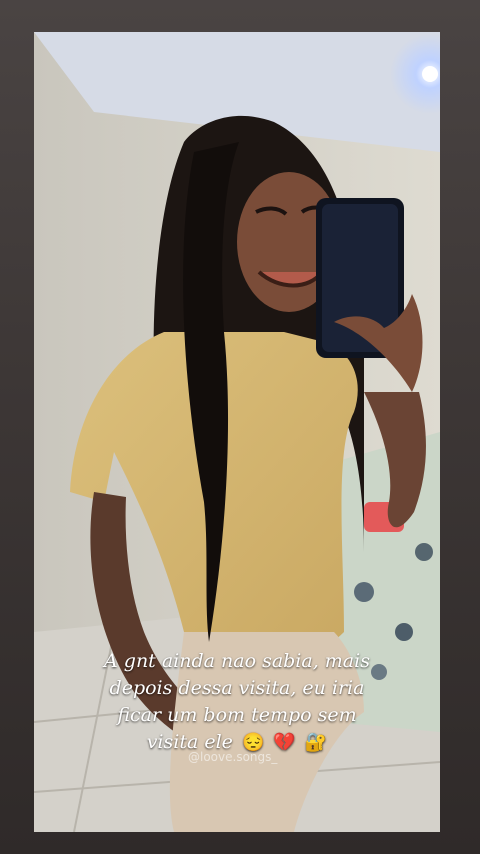 This screenshot has height=854, width=480. Describe the element at coordinates (233, 757) in the screenshot. I see `watermark-handle: @loove.songs_` at that location.